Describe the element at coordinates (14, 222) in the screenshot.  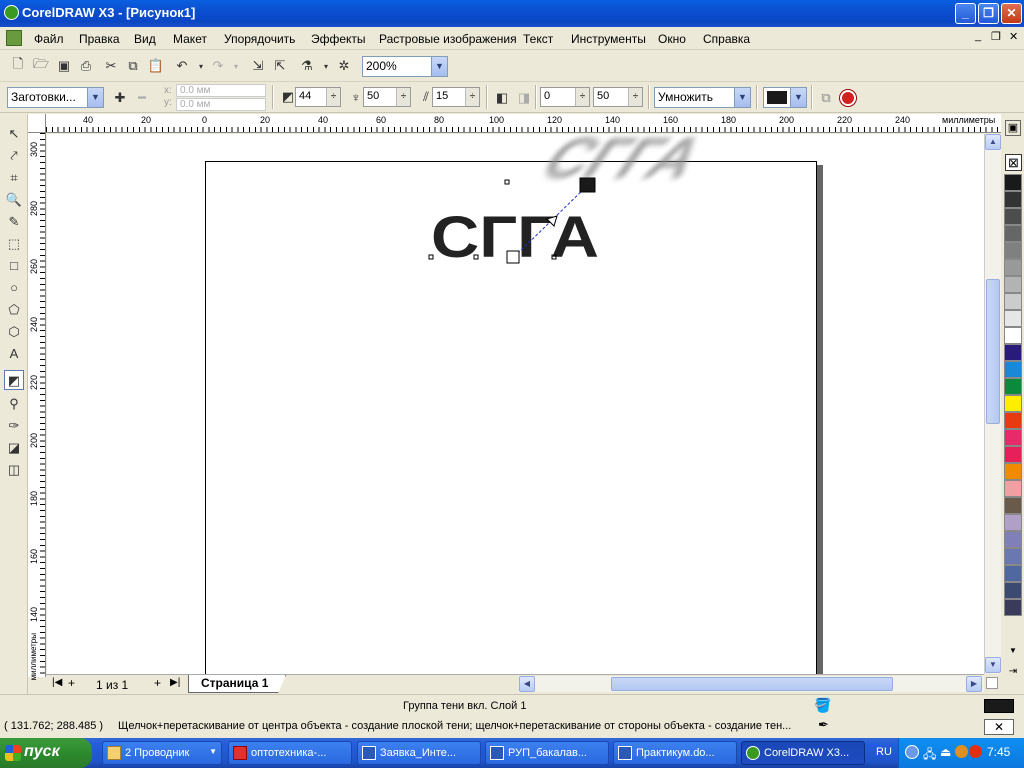
I see `freehand-tool-icon: ✎` at that location.